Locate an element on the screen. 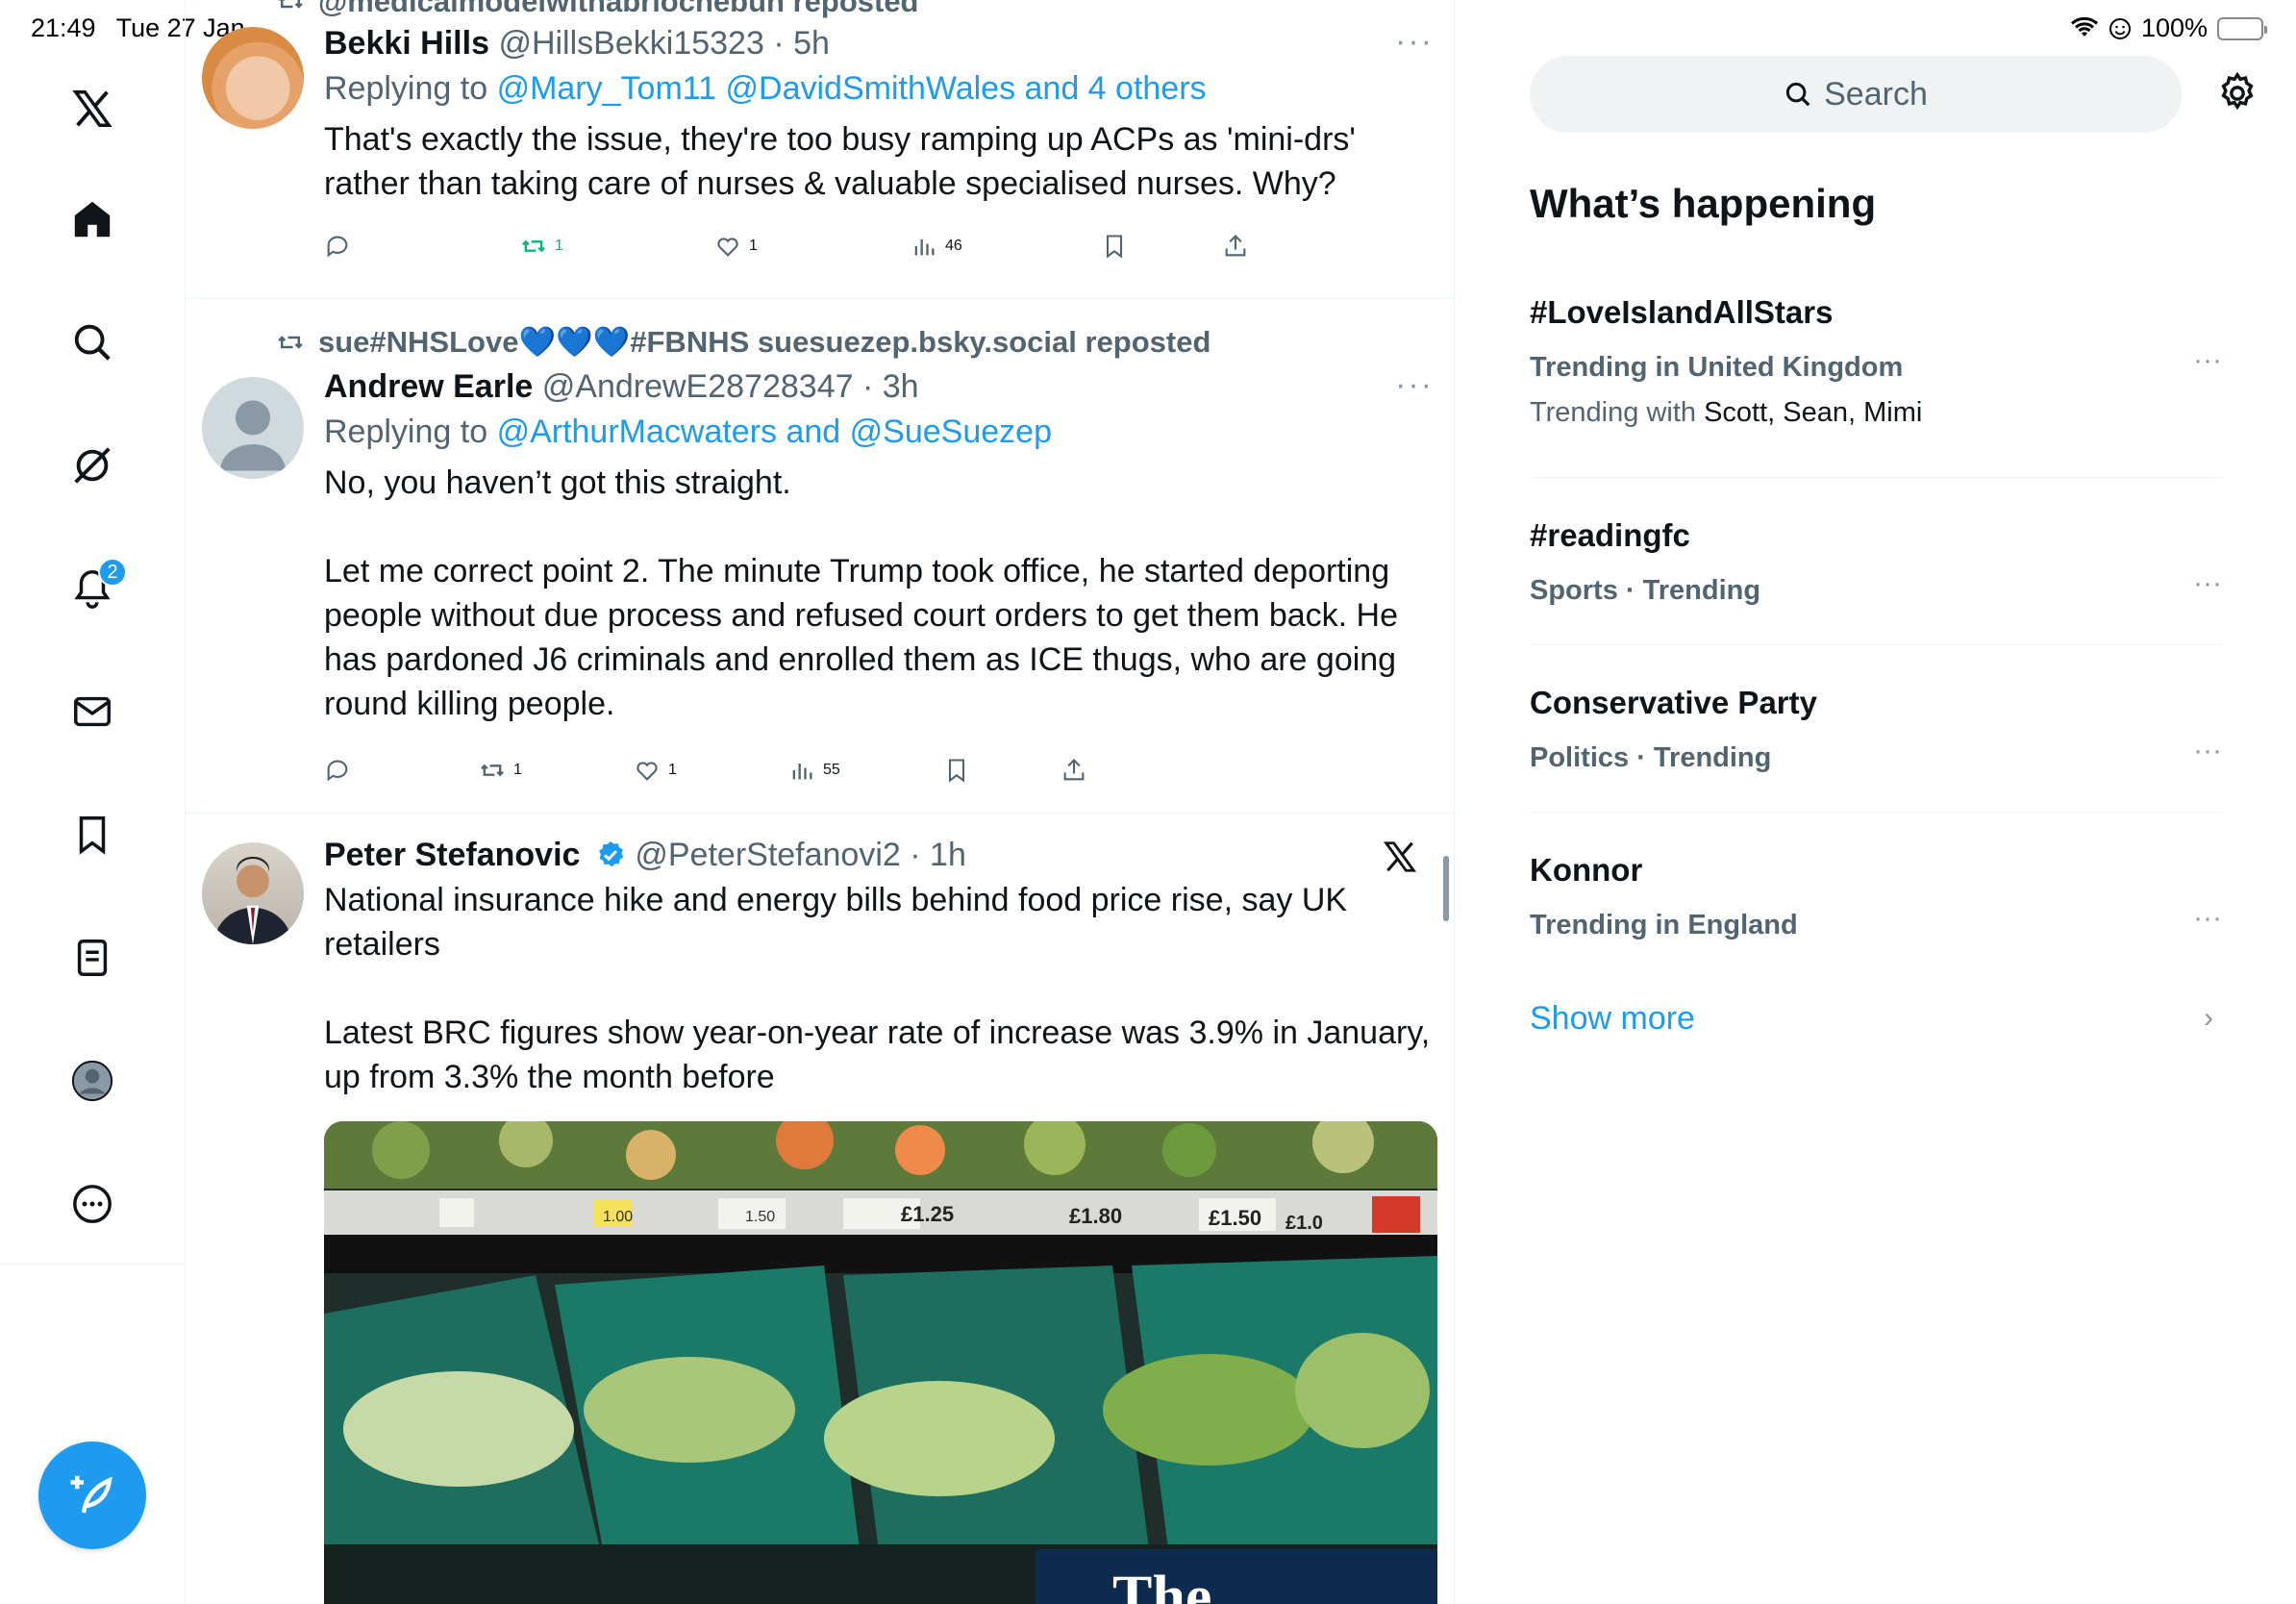 The width and height of the screenshot is (2296, 1604). reply-icon is located at coordinates (337, 247).